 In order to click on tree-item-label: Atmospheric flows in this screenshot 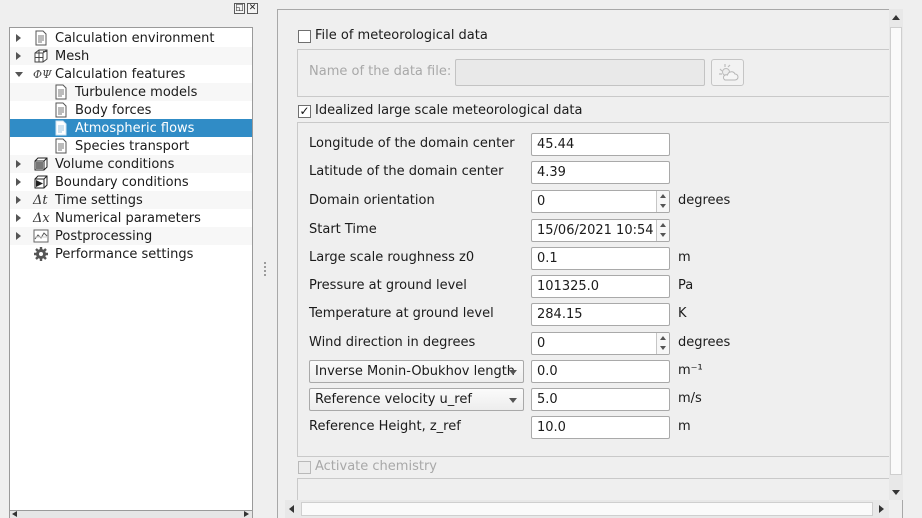, I will do `click(135, 128)`.